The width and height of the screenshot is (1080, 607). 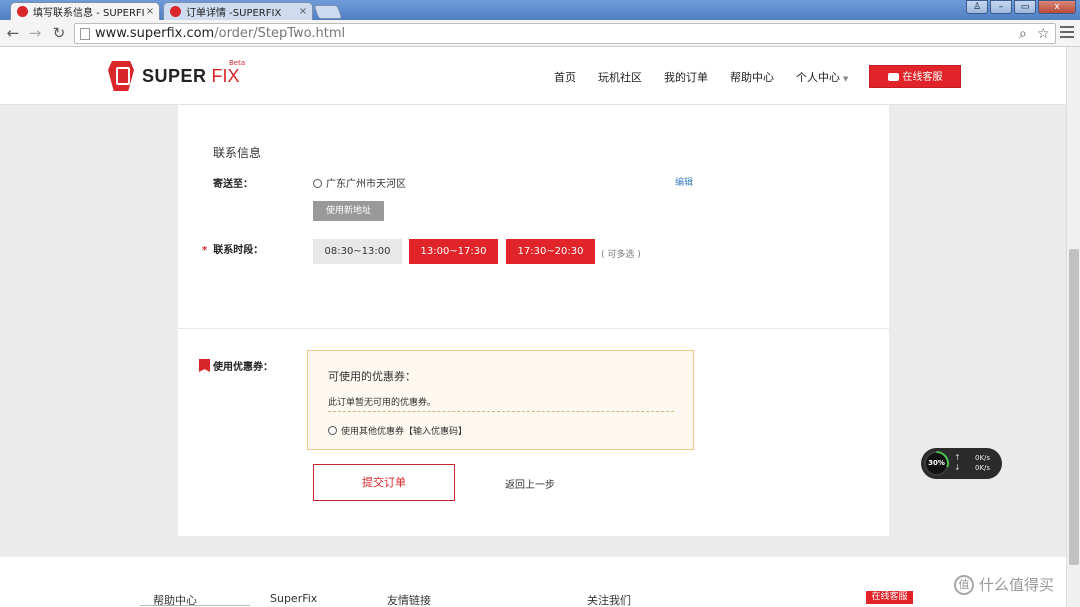 I want to click on forward-arrow-icon: →, so click(x=35, y=33).